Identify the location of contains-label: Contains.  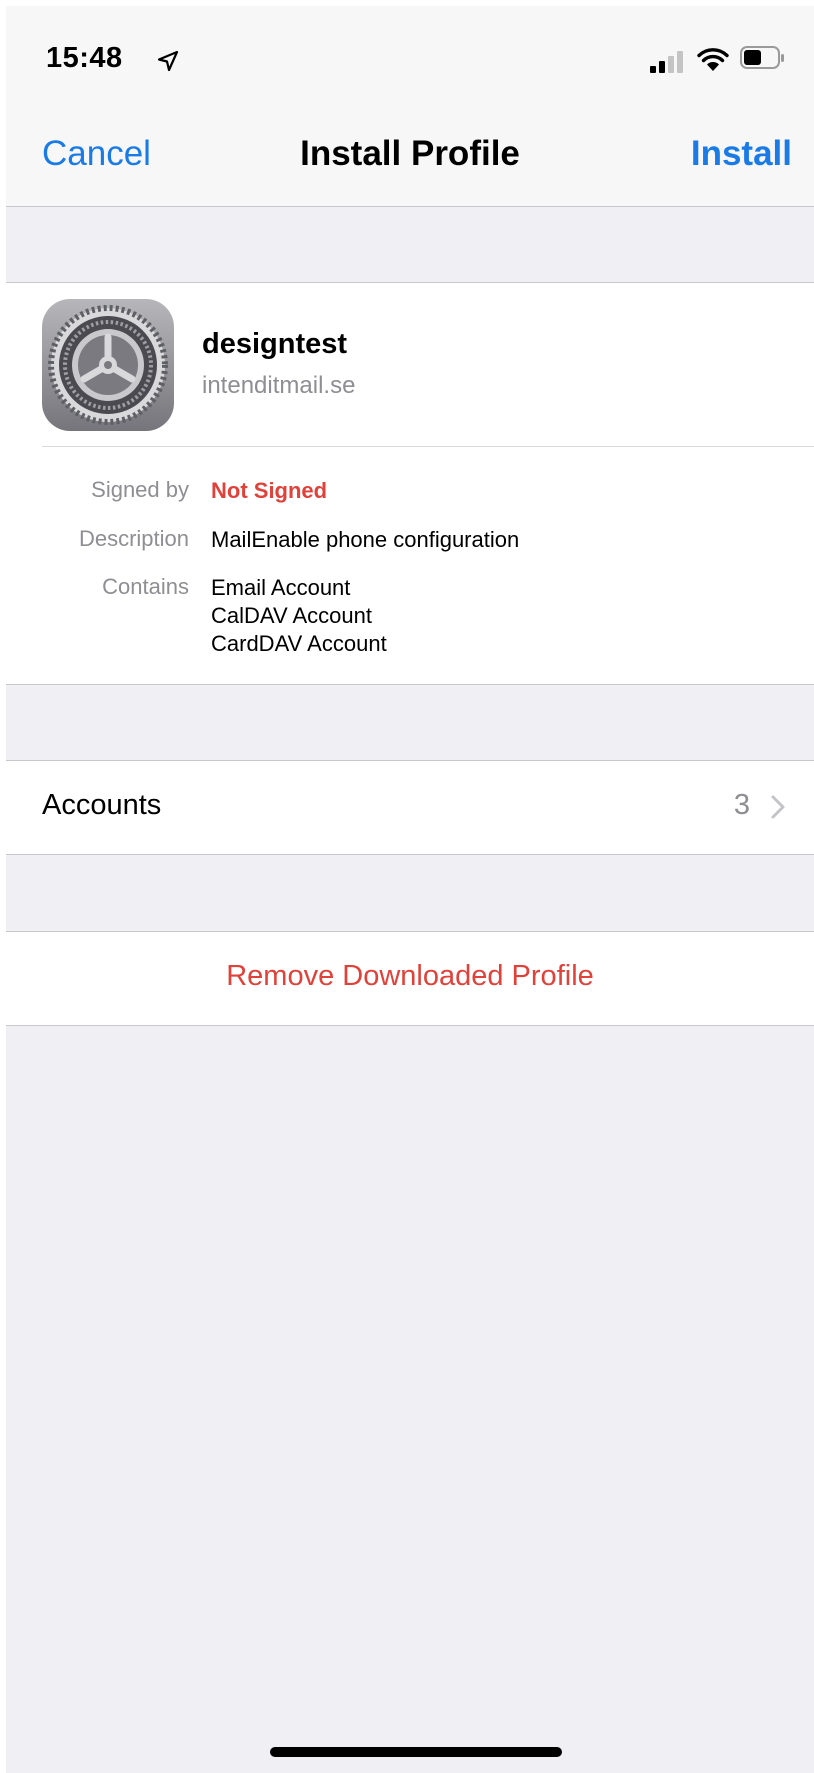
(145, 586).